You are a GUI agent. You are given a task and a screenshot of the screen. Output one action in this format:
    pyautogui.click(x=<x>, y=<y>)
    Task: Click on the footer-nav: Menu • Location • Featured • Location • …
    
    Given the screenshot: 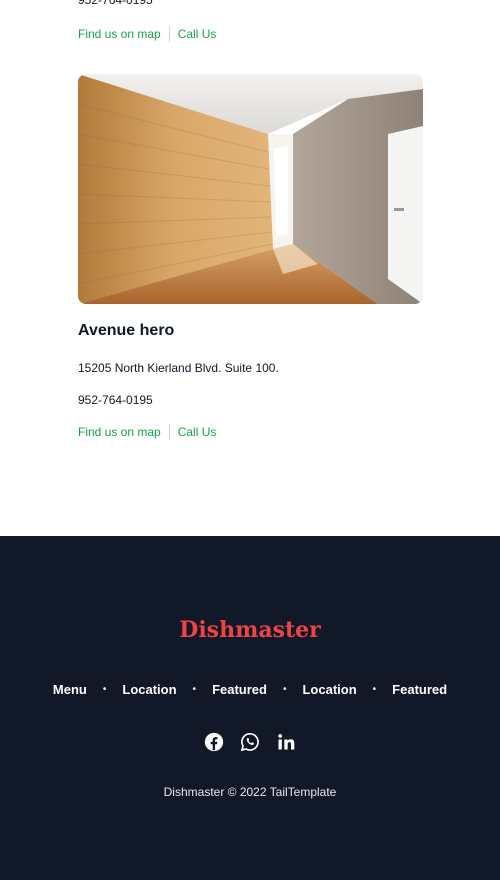 What is the action you would take?
    pyautogui.click(x=250, y=689)
    